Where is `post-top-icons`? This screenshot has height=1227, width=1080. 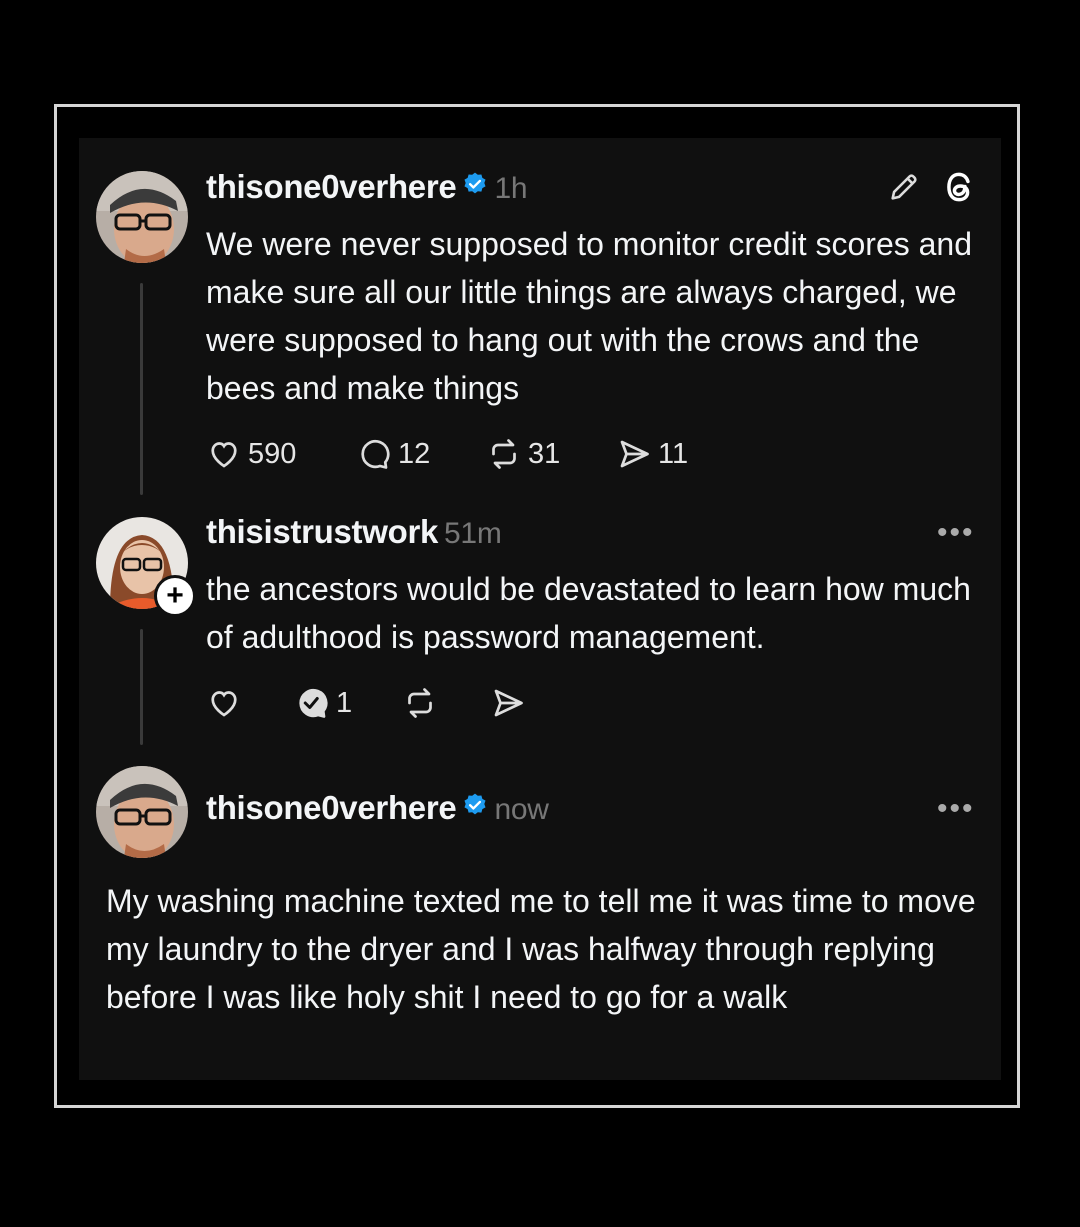
post-top-icons is located at coordinates (933, 189).